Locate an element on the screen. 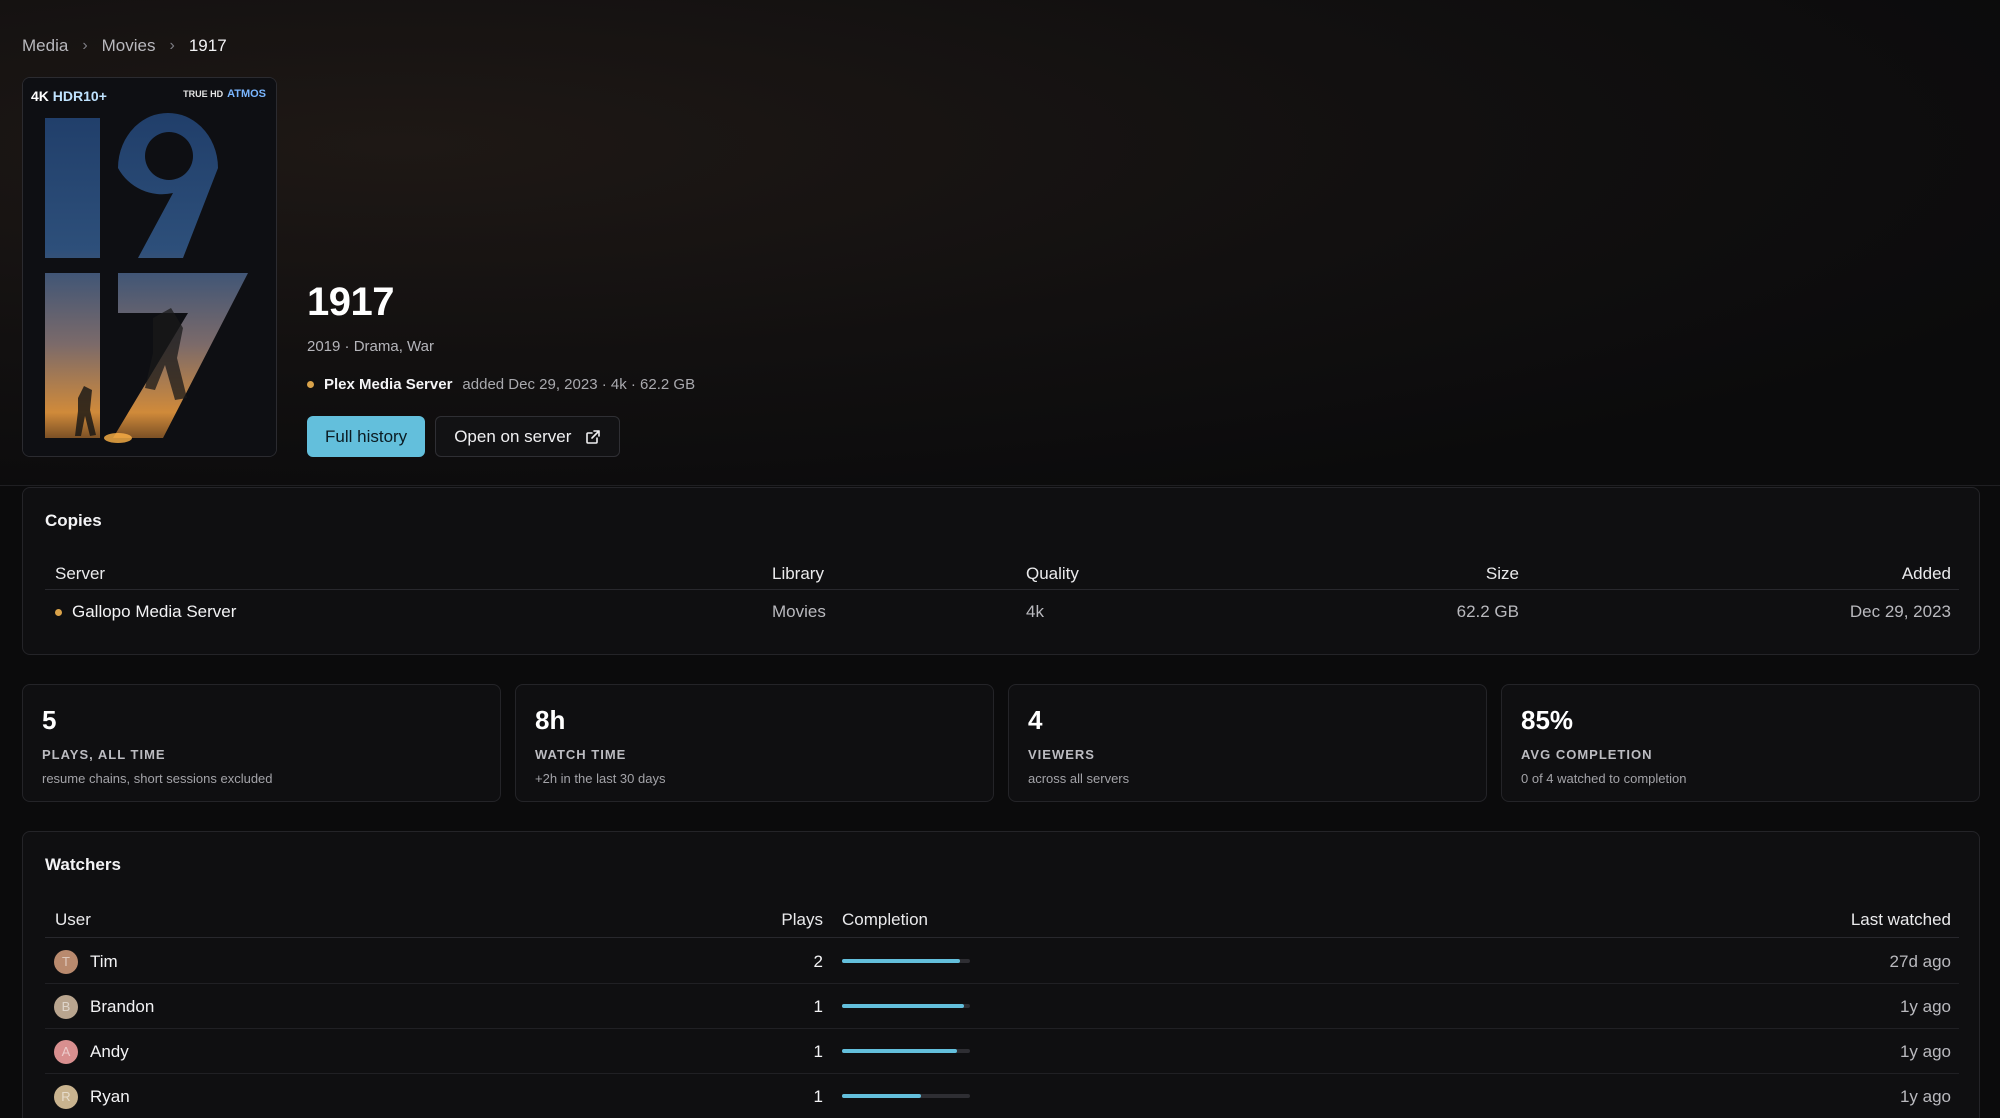 Image resolution: width=2000 pixels, height=1118 pixels. open-on-server-button: Open on server is located at coordinates (528, 436).